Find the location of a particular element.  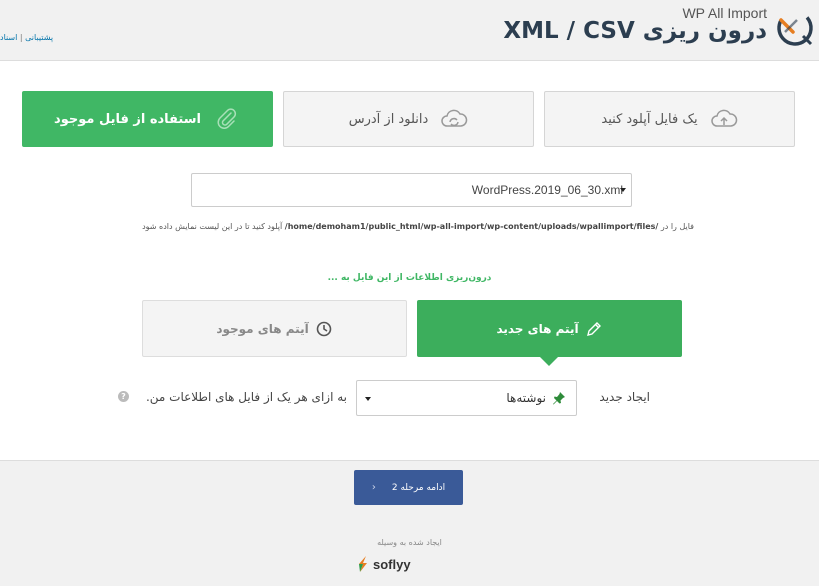

existing-items-label: آیتم های موجود is located at coordinates (262, 328).